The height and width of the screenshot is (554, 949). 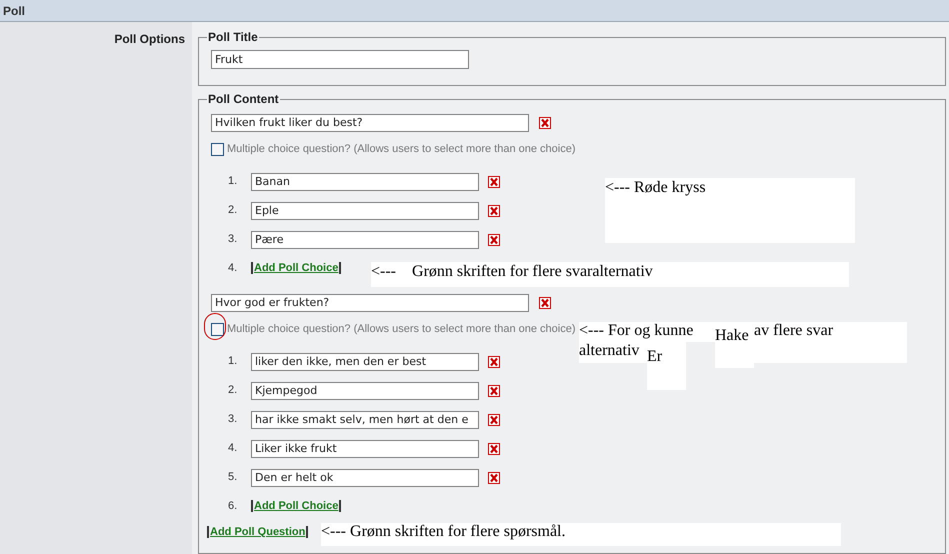 I want to click on annotation-note: <--- Røde kryss, so click(x=730, y=210).